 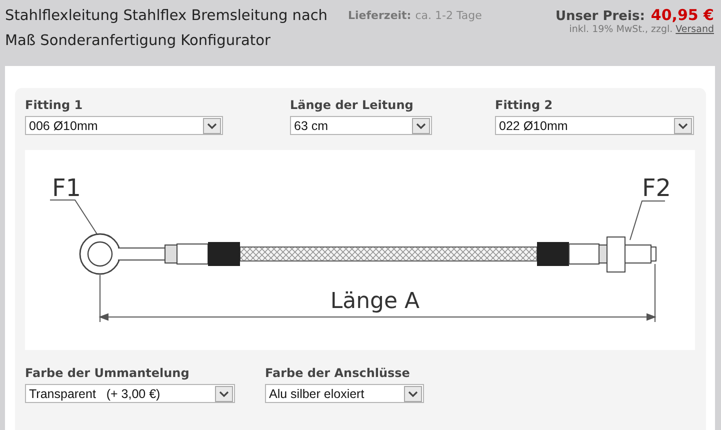 What do you see at coordinates (594, 125) in the screenshot?
I see `dropdown: 022 Ø10mm` at bounding box center [594, 125].